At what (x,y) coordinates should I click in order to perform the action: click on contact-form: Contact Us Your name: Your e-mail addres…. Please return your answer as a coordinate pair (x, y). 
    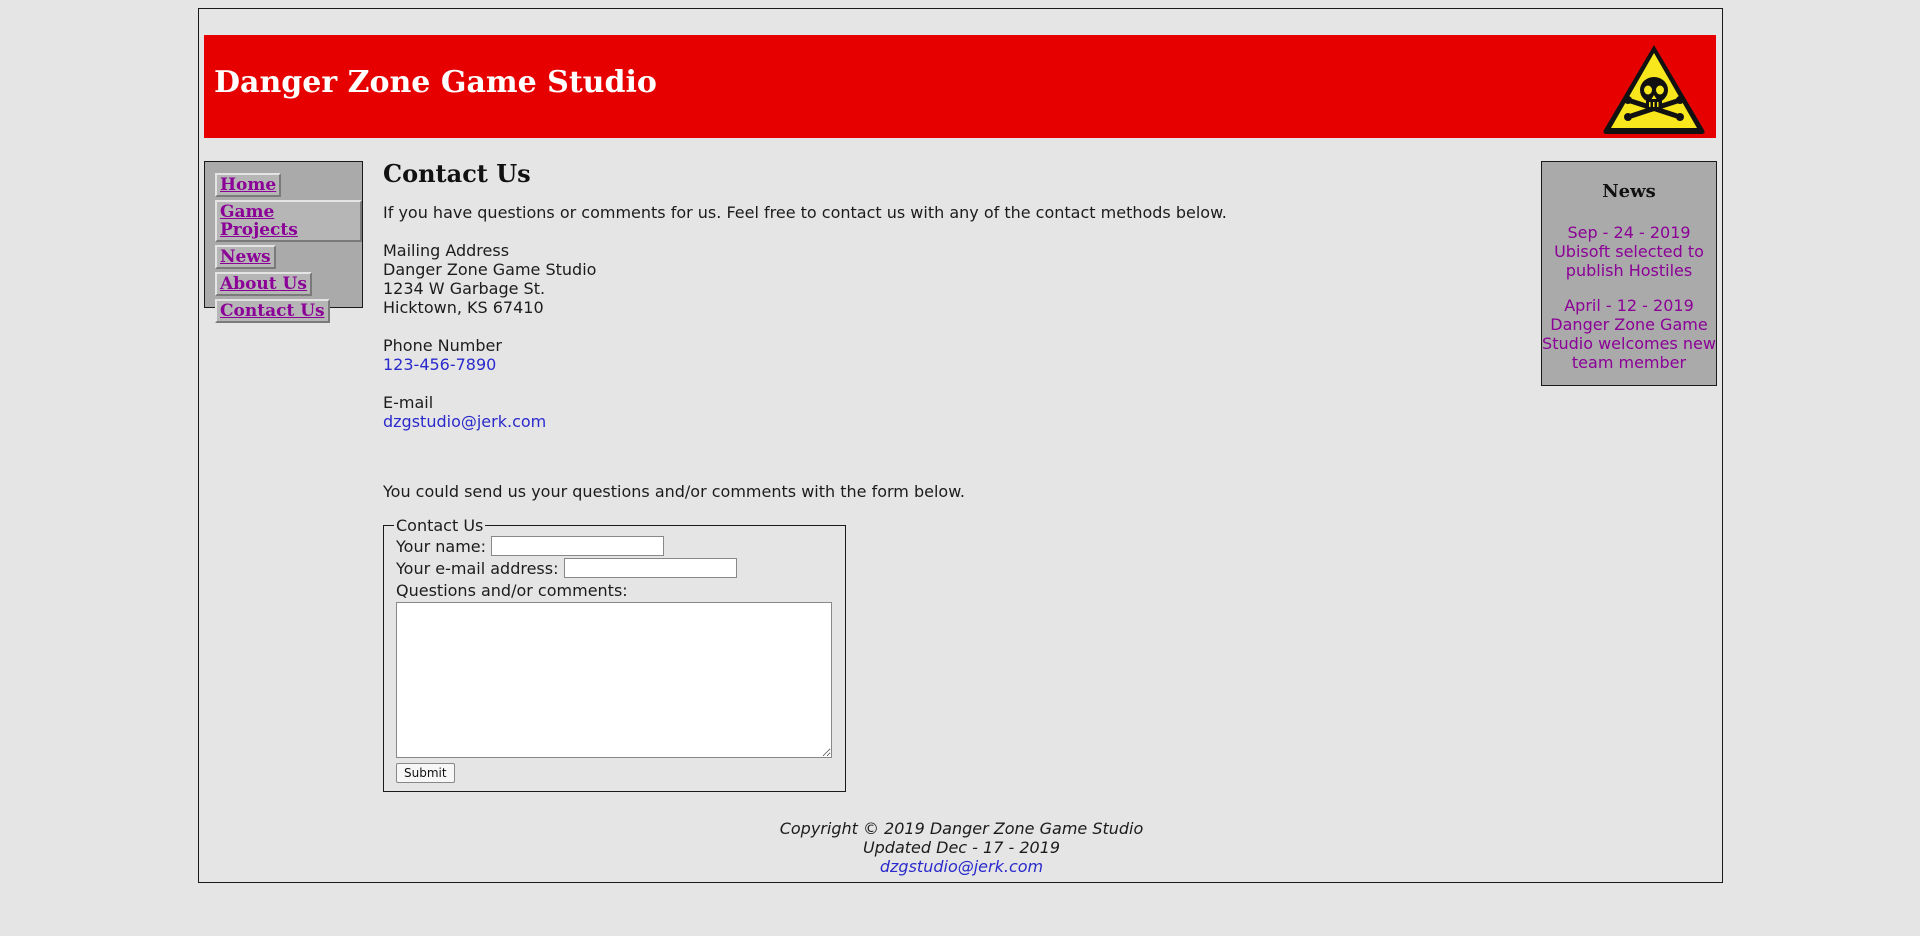
    Looking at the image, I should click on (614, 653).